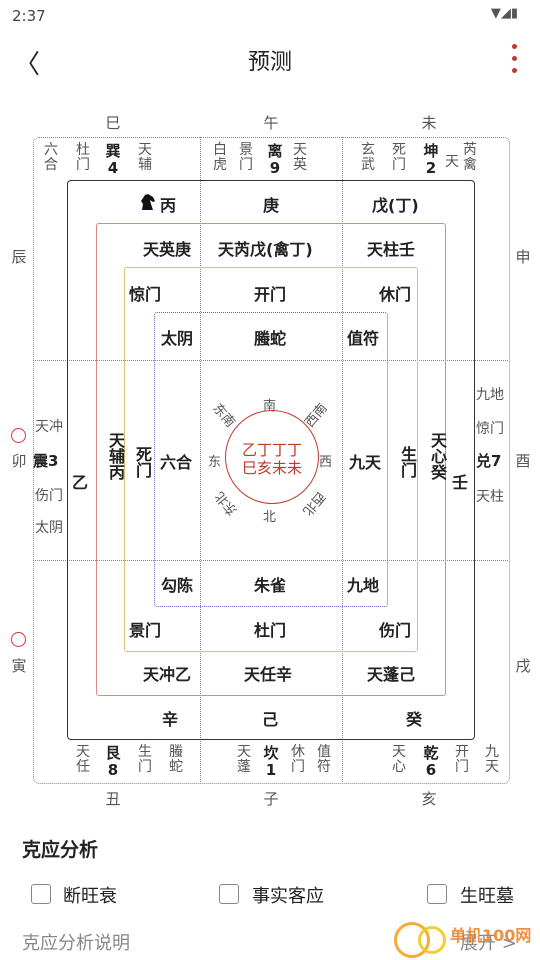  What do you see at coordinates (270, 338) in the screenshot?
I see `god-n: 螣蛇` at bounding box center [270, 338].